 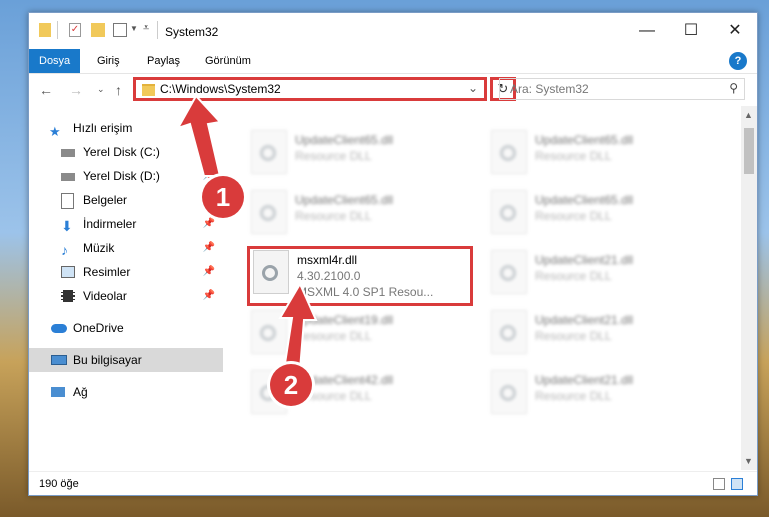 I want to click on details-view-icon, so click(x=719, y=484).